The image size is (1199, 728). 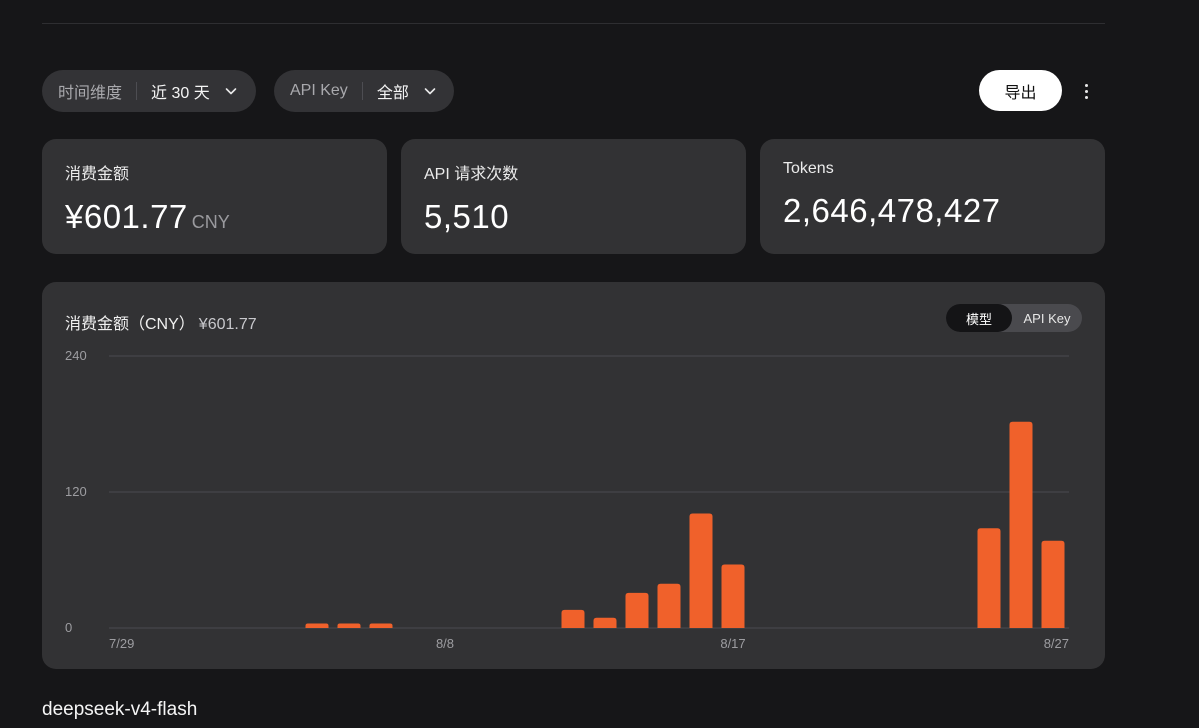 I want to click on export-button: 导出, so click(x=1020, y=90).